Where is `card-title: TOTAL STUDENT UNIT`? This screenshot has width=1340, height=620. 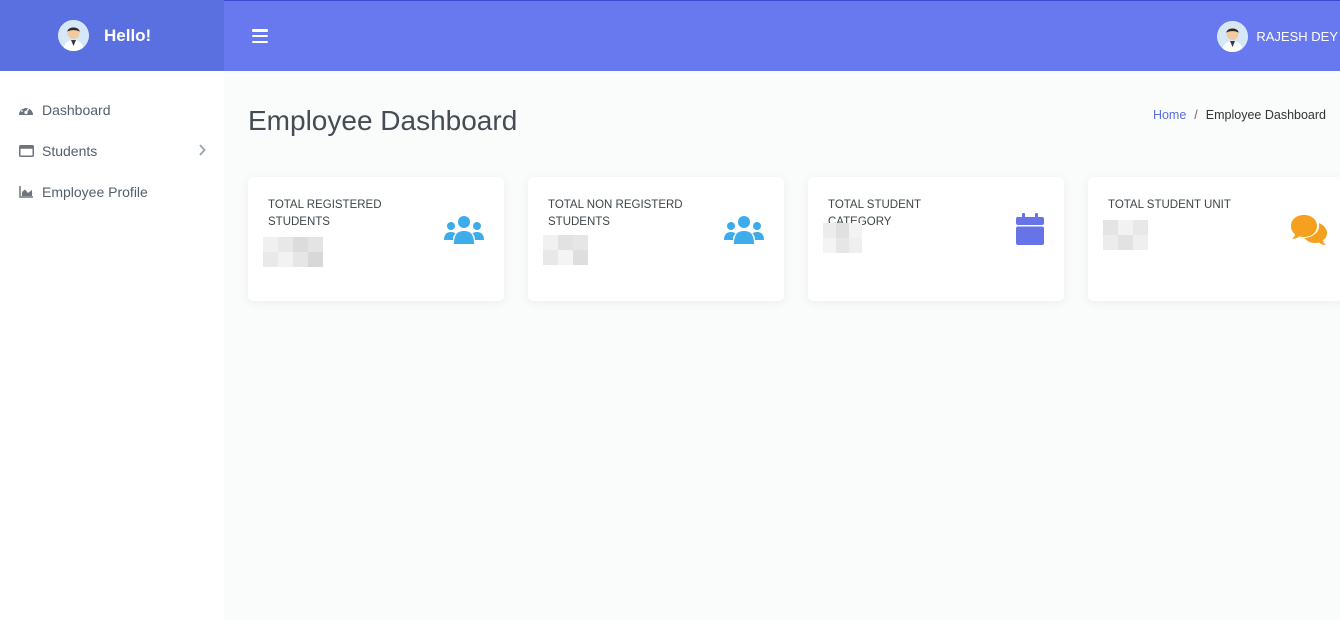 card-title: TOTAL STUDENT UNIT is located at coordinates (1169, 205).